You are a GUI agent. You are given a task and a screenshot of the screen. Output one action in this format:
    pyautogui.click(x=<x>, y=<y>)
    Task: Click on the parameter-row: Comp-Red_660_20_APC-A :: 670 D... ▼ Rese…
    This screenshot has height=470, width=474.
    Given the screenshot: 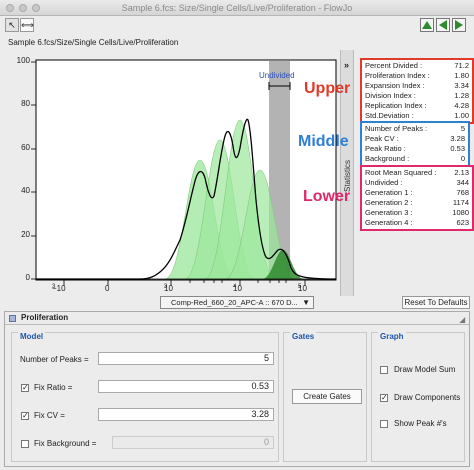 What is the action you would take?
    pyautogui.click(x=237, y=303)
    